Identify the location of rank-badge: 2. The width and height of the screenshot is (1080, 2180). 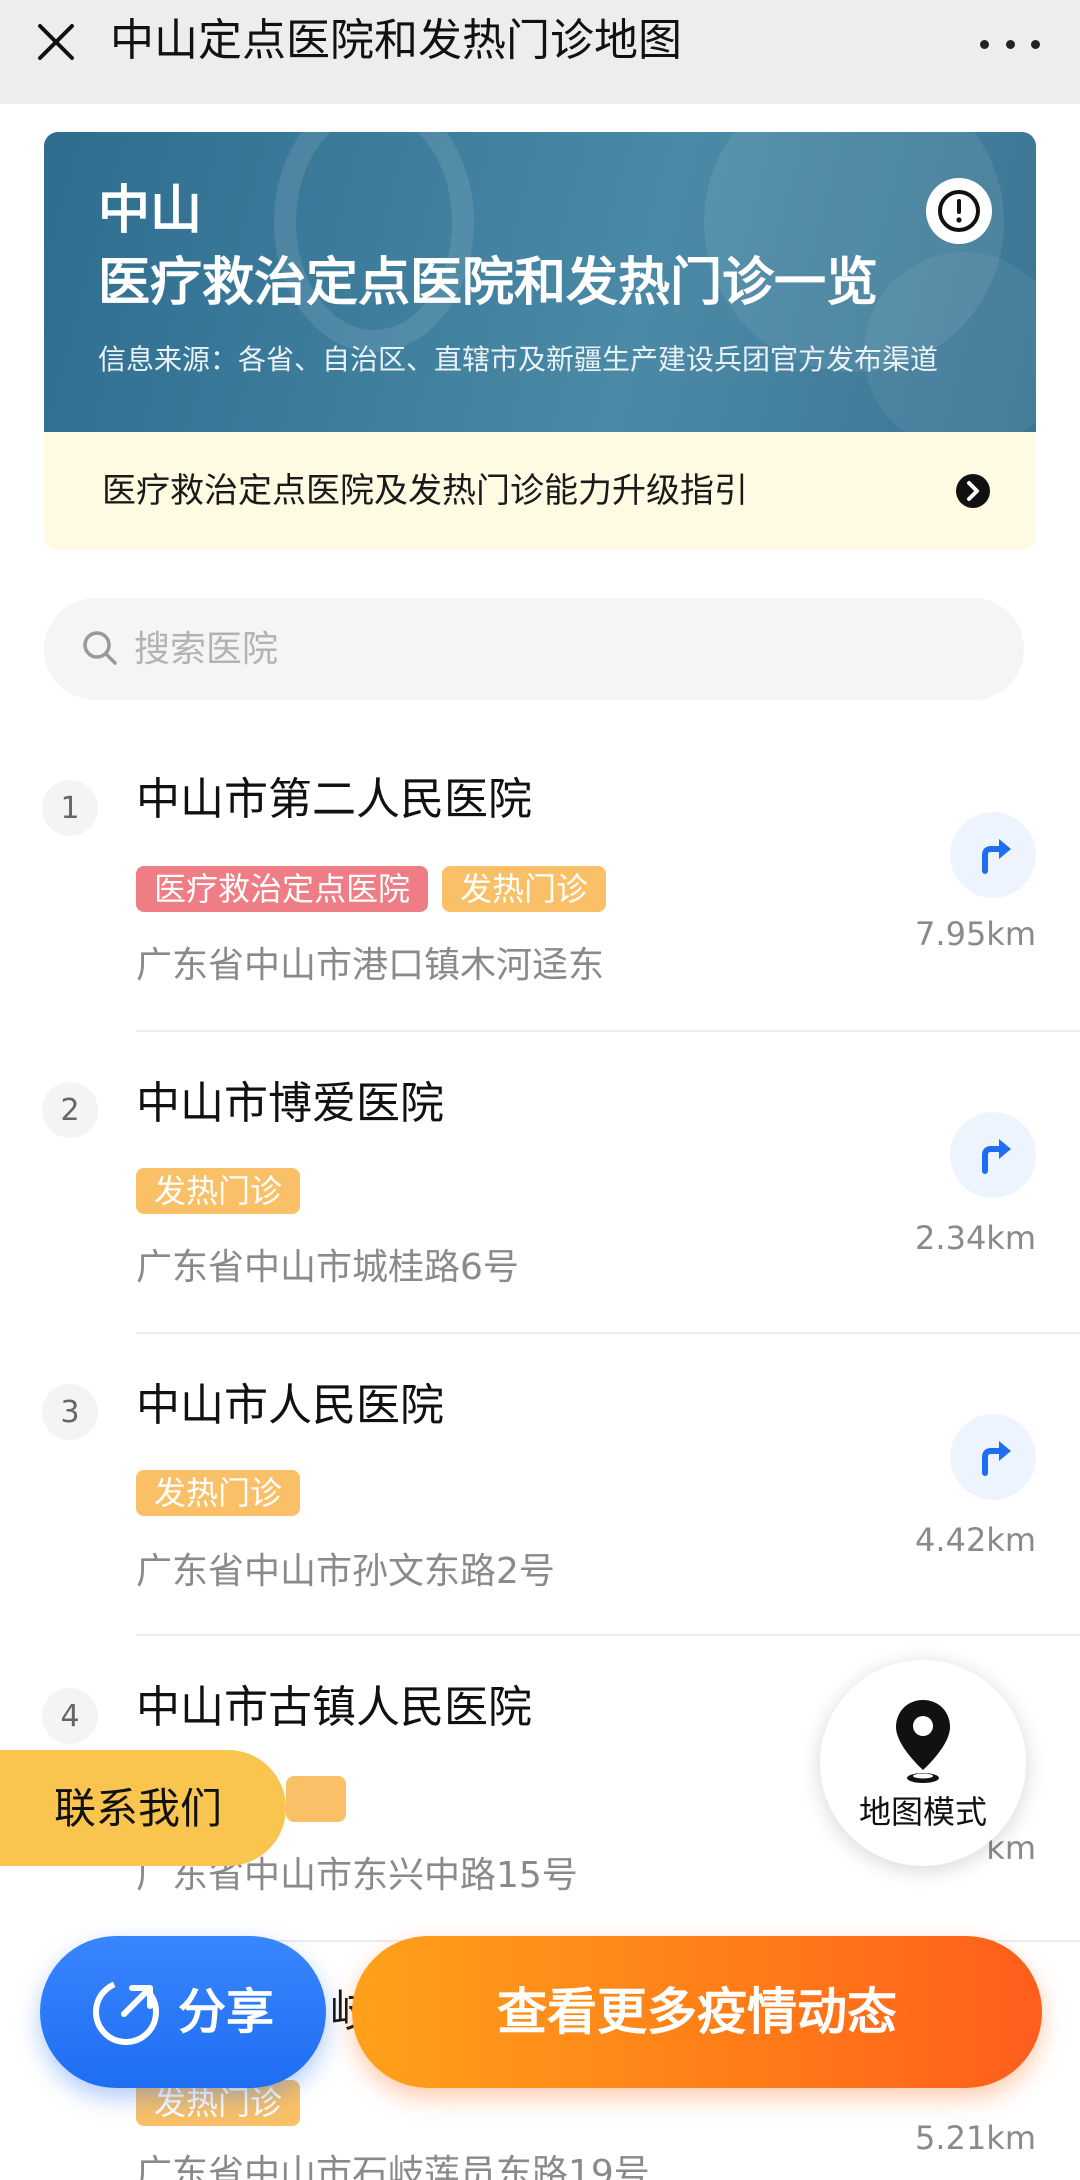
(70, 1110).